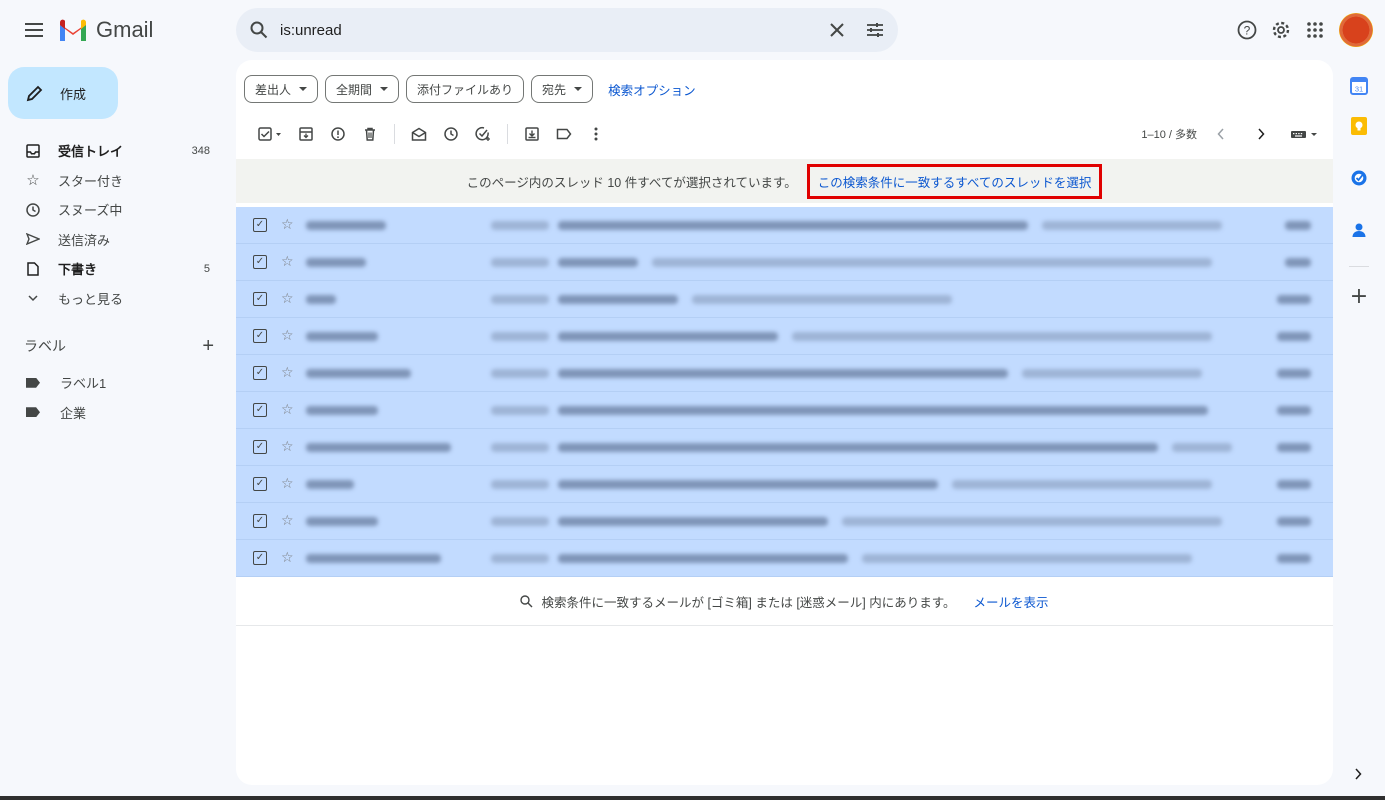 This screenshot has height=800, width=1385. Describe the element at coordinates (507, 134) in the screenshot. I see `toolbar-divider` at that location.